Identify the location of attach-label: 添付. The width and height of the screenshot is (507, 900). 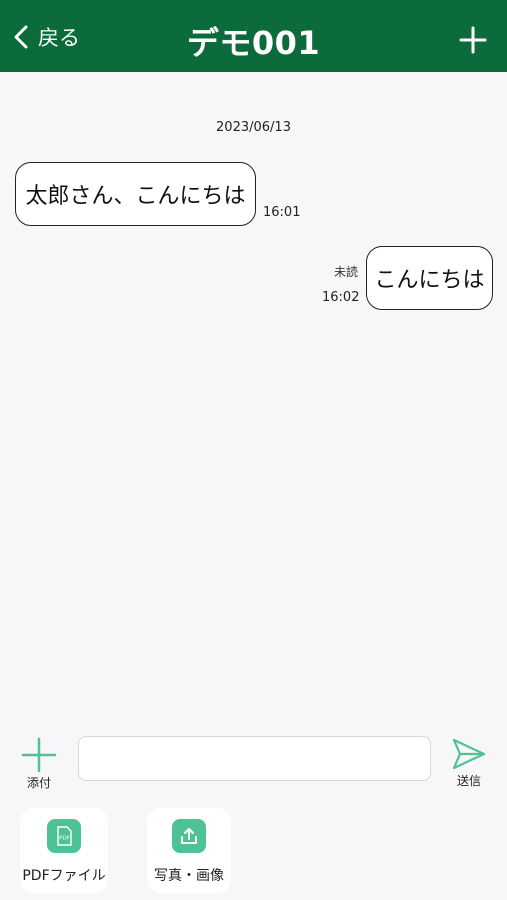
(38, 783).